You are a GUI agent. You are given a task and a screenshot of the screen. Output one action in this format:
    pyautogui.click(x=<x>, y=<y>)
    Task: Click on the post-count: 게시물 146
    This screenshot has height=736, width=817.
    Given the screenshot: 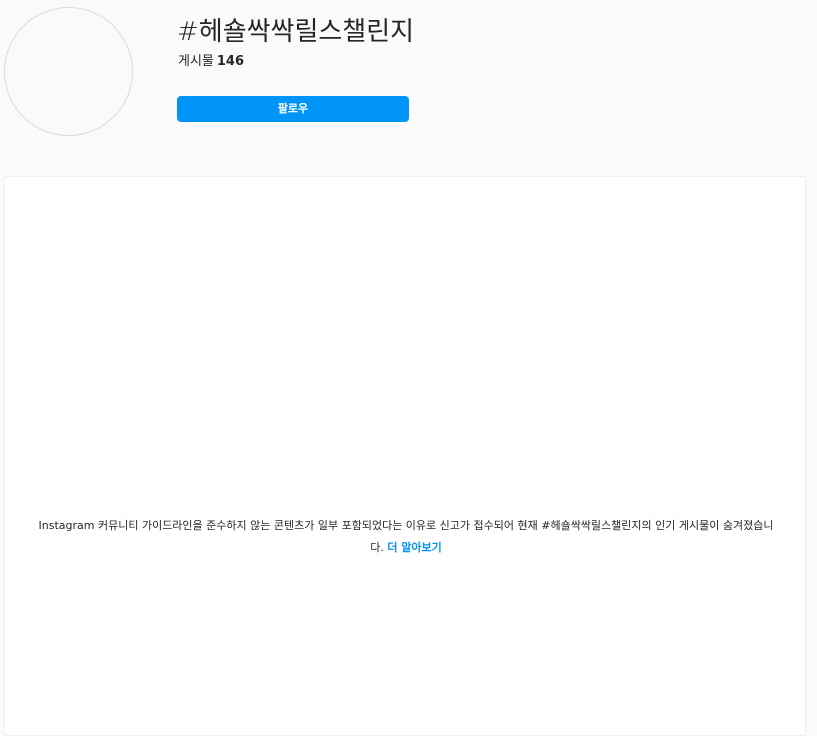 What is the action you would take?
    pyautogui.click(x=211, y=62)
    